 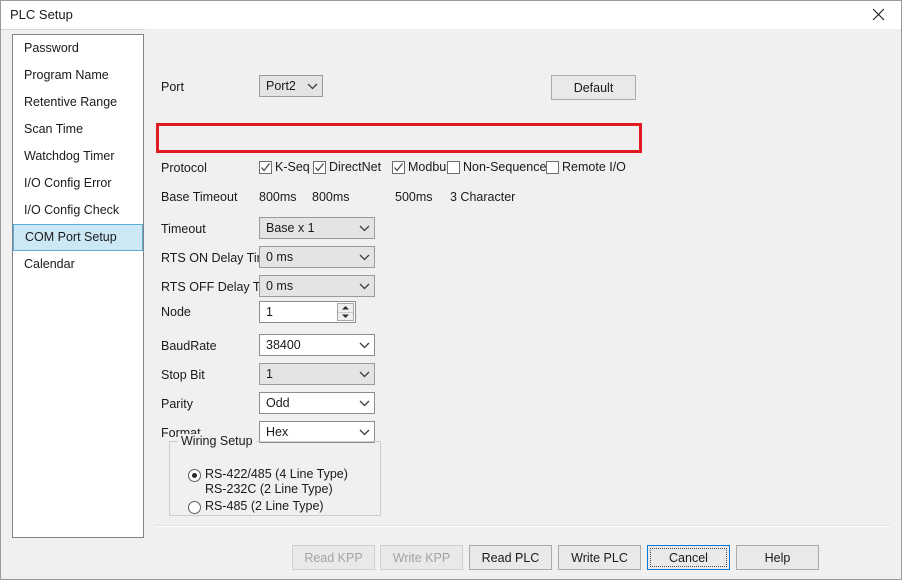 I want to click on sidebar-item-watchdog-timer: Watchdog Timer, so click(x=78, y=156).